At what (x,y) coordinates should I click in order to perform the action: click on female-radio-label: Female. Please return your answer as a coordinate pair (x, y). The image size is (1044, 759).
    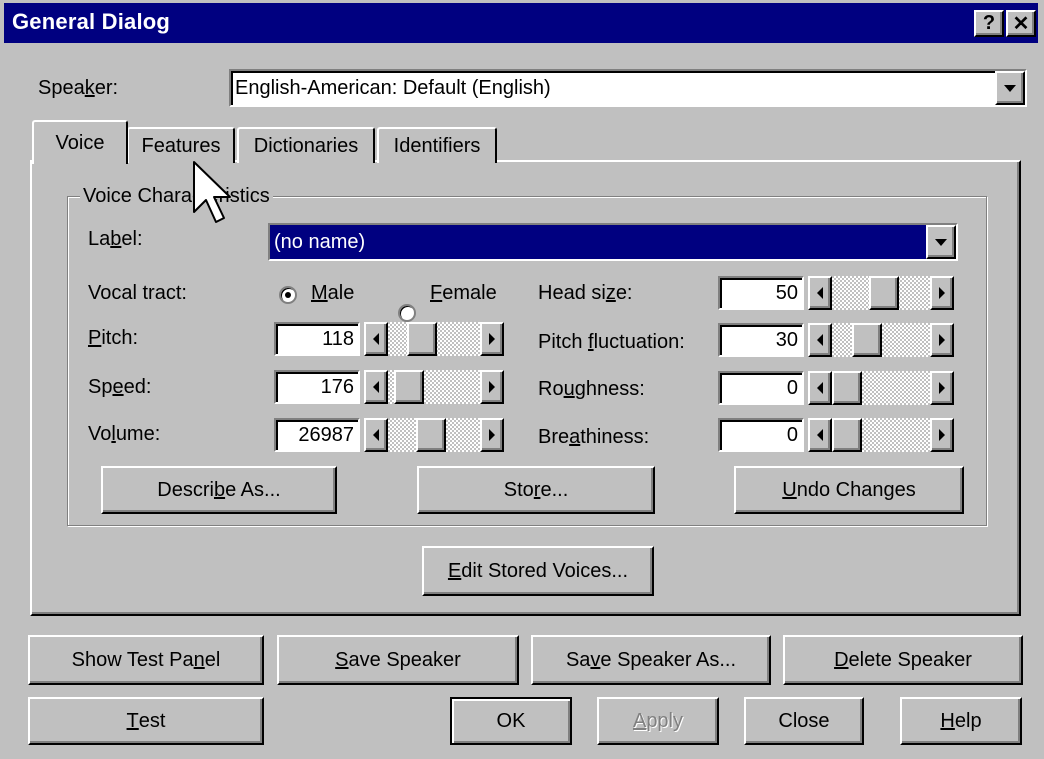
    Looking at the image, I should click on (463, 293).